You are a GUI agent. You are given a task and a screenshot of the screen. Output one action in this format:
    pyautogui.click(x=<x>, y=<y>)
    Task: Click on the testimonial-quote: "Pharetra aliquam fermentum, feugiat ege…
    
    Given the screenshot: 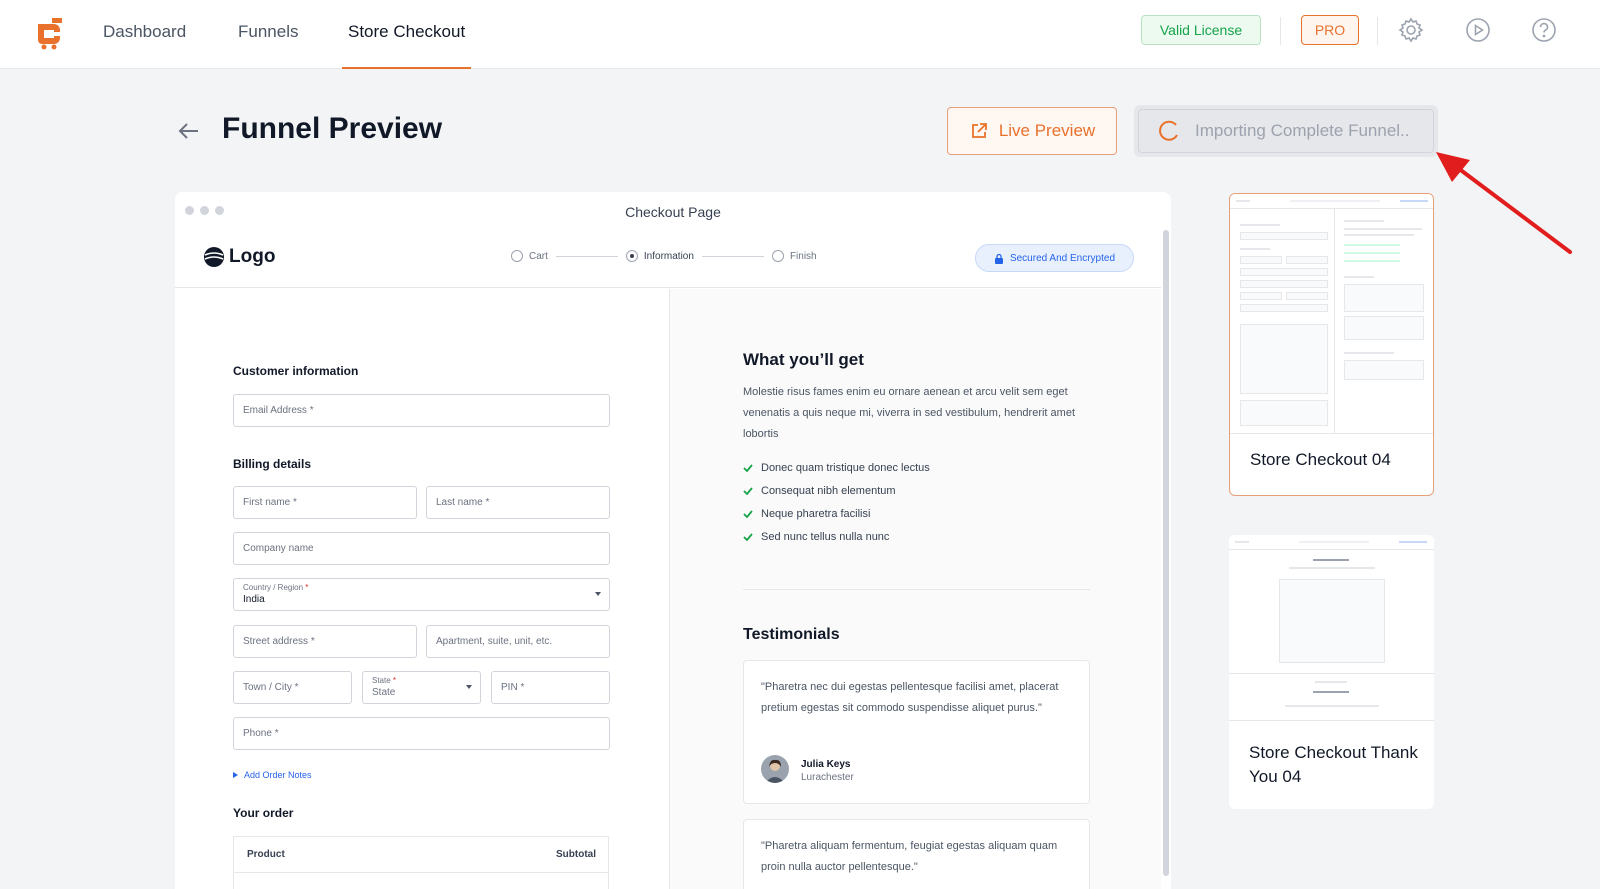 What is the action you would take?
    pyautogui.click(x=909, y=856)
    